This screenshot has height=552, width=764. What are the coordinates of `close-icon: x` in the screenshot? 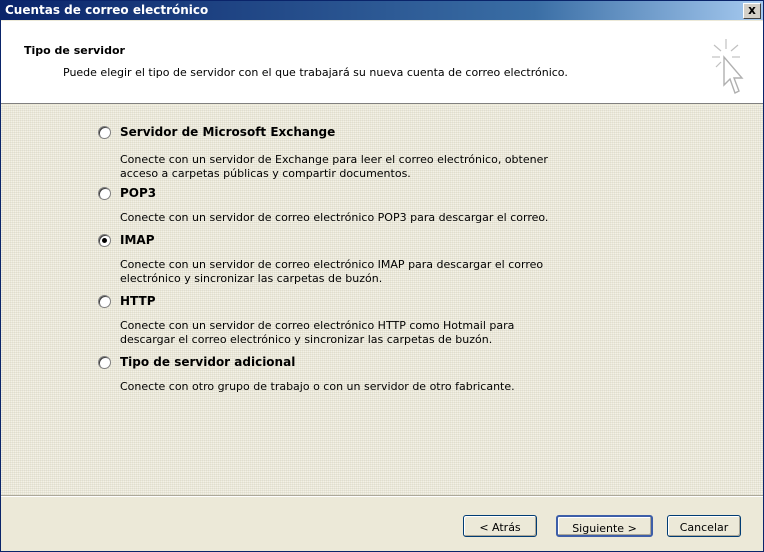 It's located at (752, 10).